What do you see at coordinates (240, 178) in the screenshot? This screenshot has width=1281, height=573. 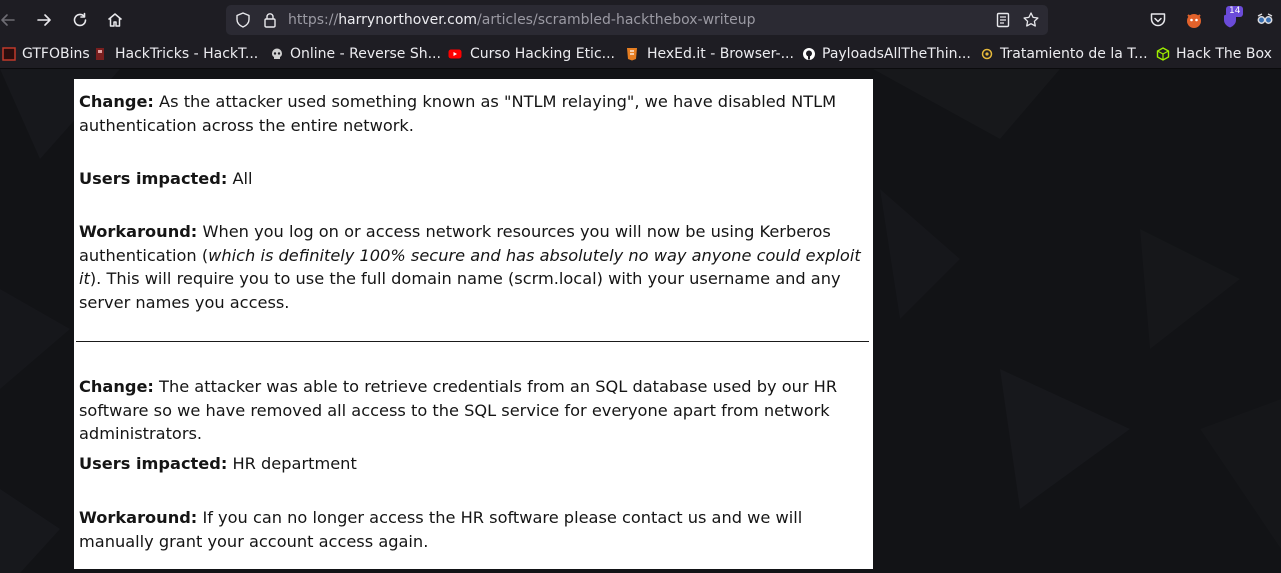 I see `impacted-text: All` at bounding box center [240, 178].